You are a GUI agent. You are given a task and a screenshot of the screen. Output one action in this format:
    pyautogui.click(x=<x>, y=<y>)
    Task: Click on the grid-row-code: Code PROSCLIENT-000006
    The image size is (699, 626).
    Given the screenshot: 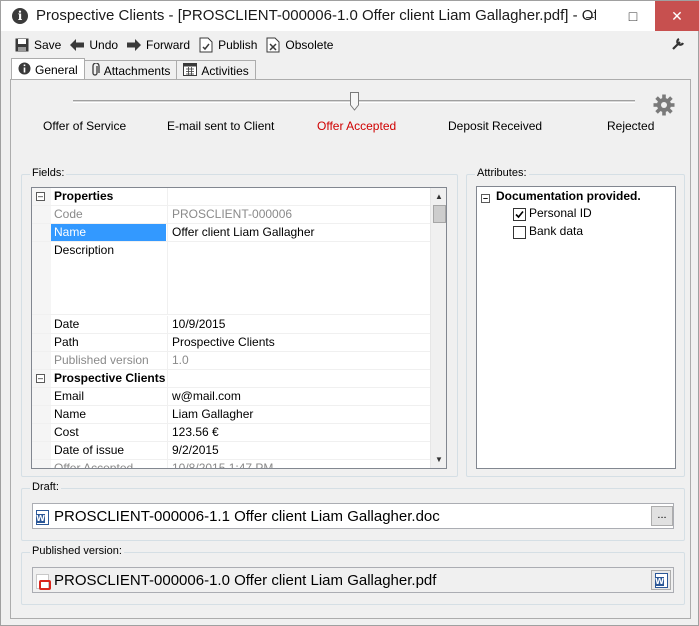 What is the action you would take?
    pyautogui.click(x=231, y=215)
    